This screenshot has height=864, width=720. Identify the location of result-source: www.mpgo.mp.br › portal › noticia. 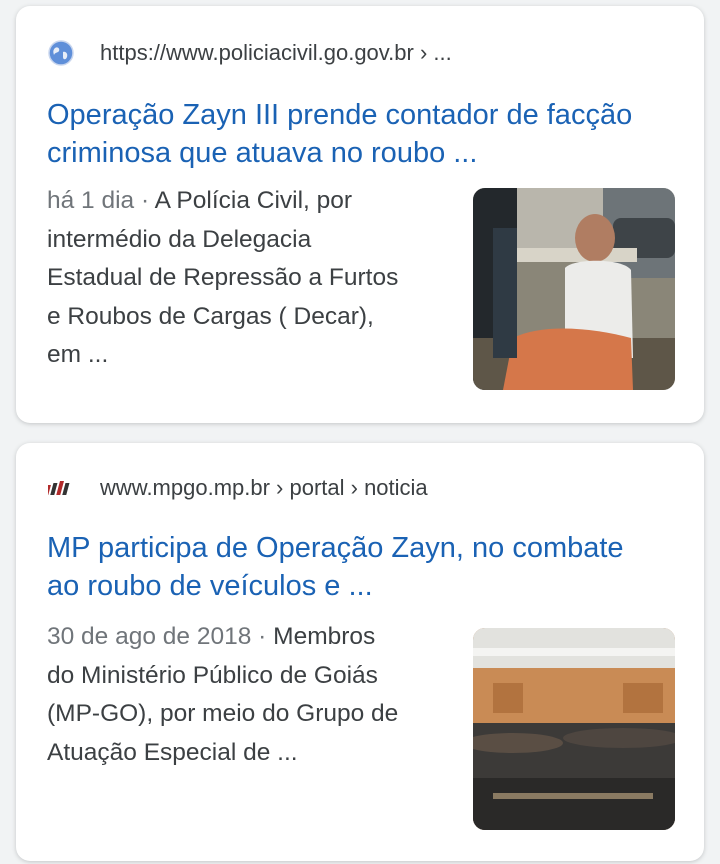
(366, 488).